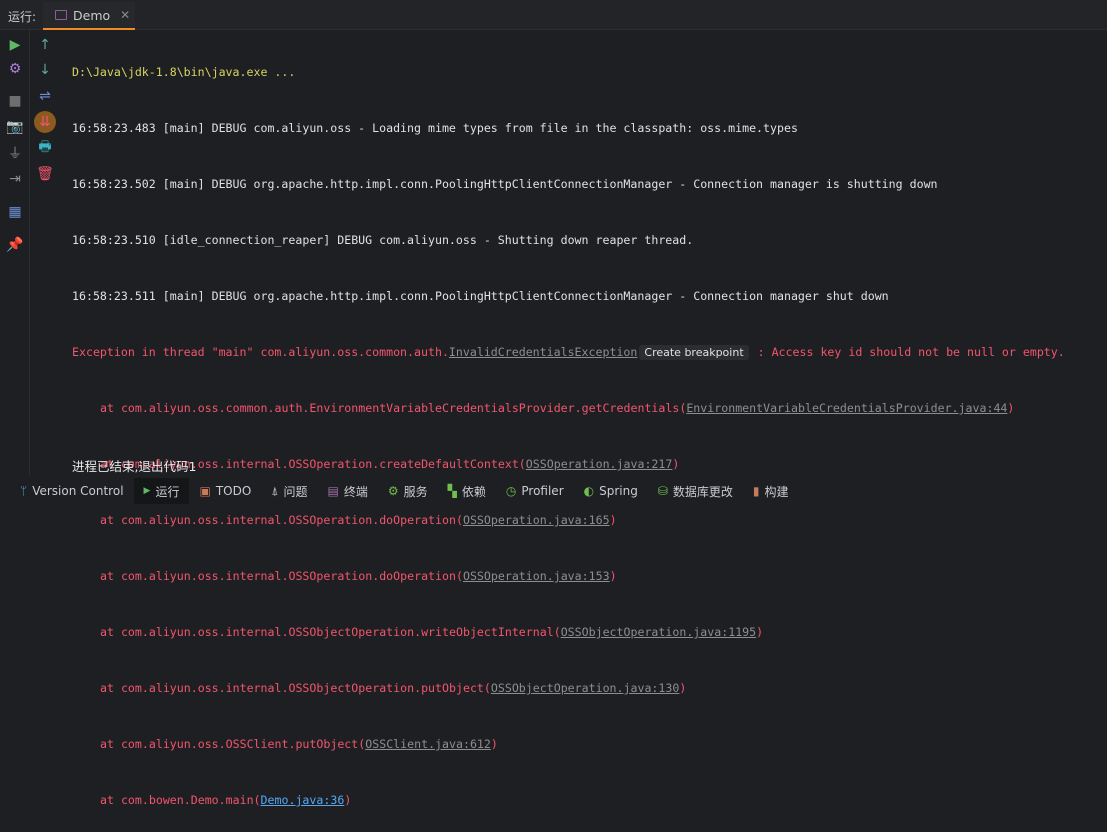 The image size is (1107, 832). I want to click on toolwindow-services: ⚙ 服务, so click(408, 491).